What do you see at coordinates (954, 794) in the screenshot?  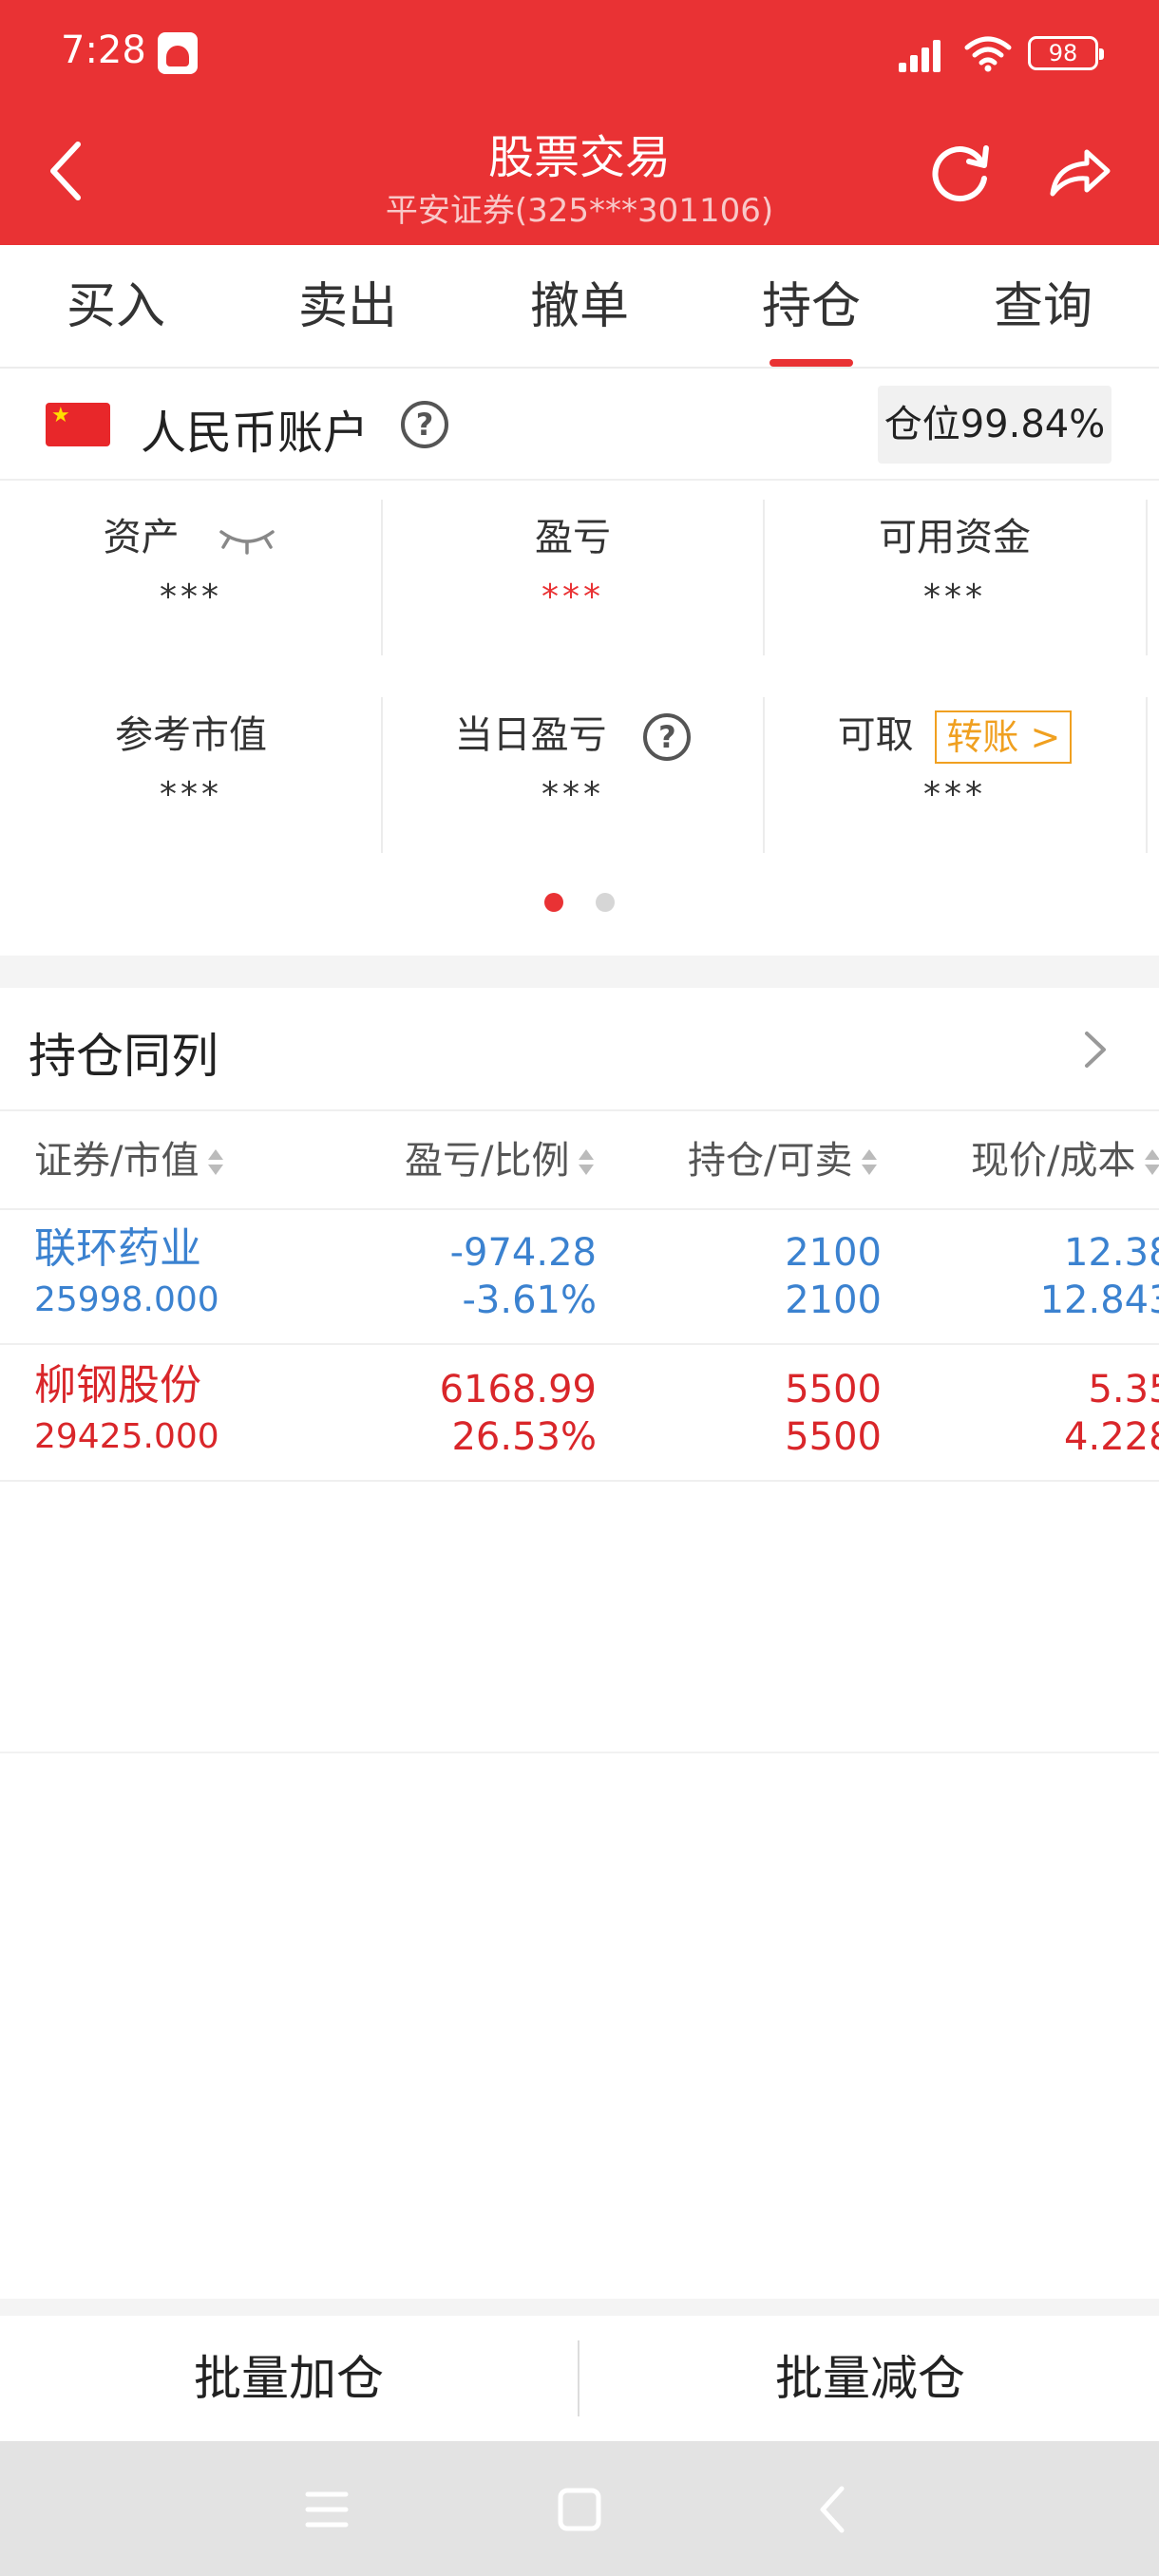 I see `stat-withdrawable-value: ***` at bounding box center [954, 794].